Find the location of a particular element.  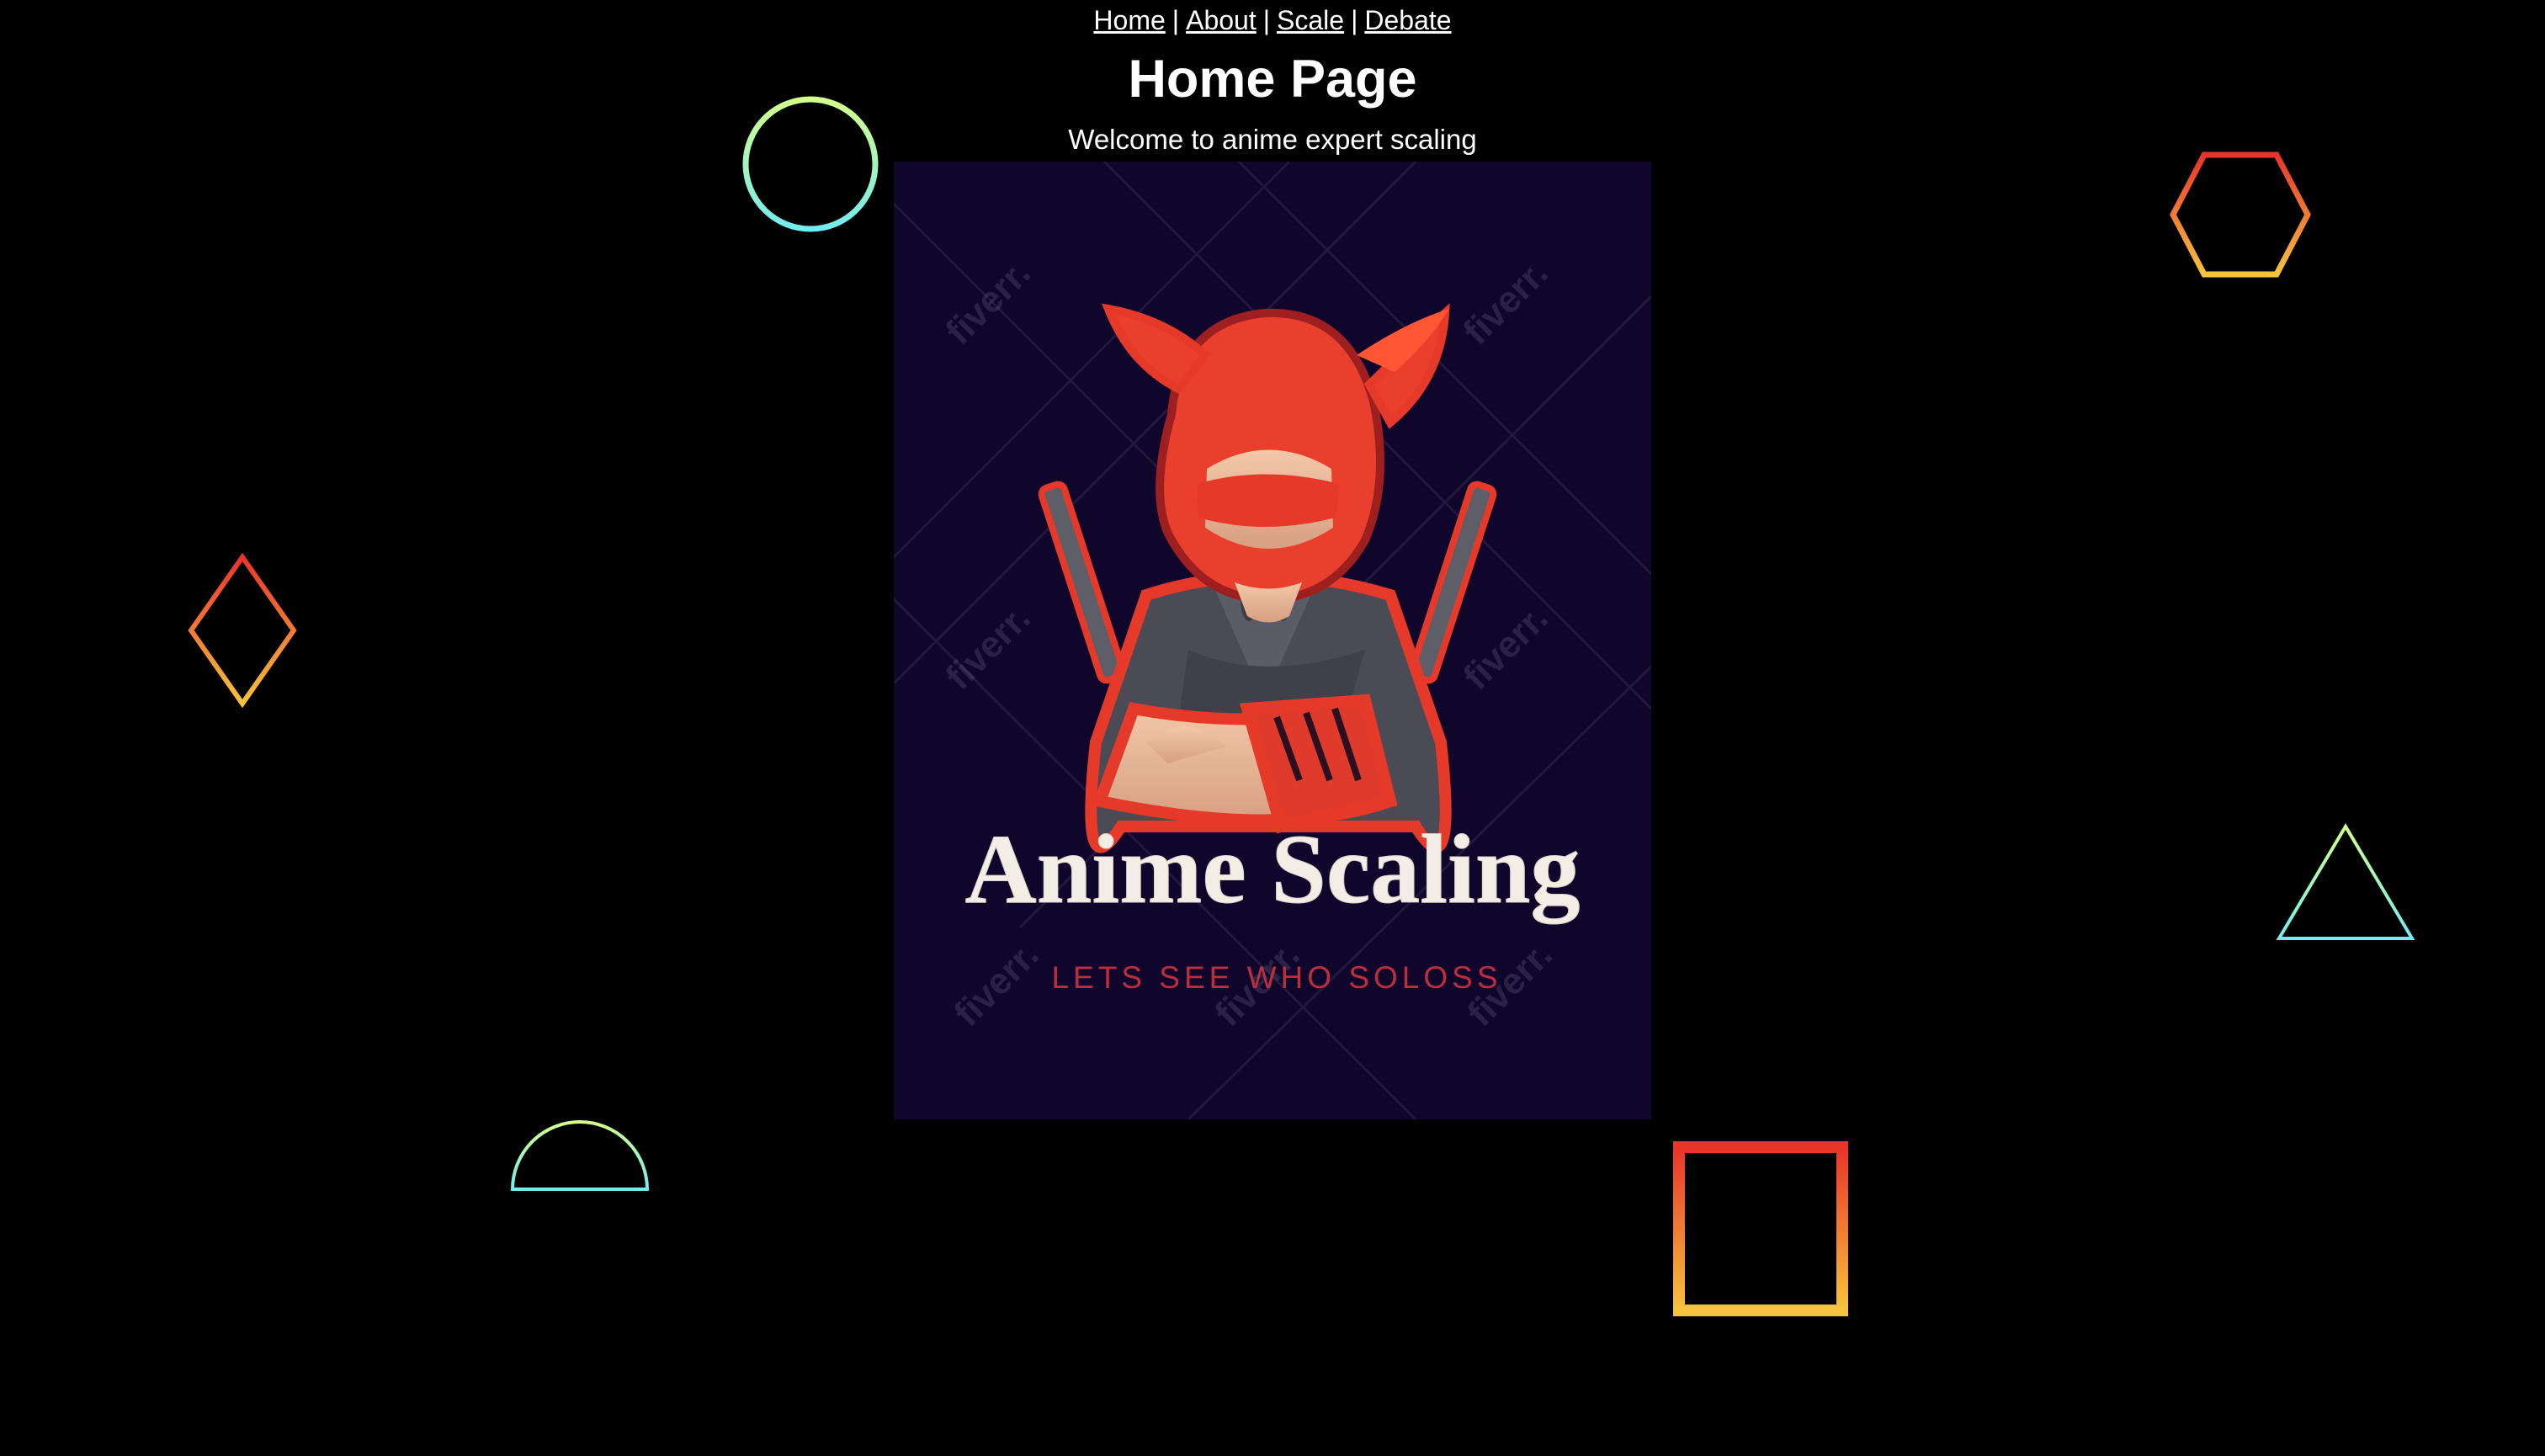

poster-logo-tagline: LETS SEE WHO SOLOSS is located at coordinates (1276, 977).